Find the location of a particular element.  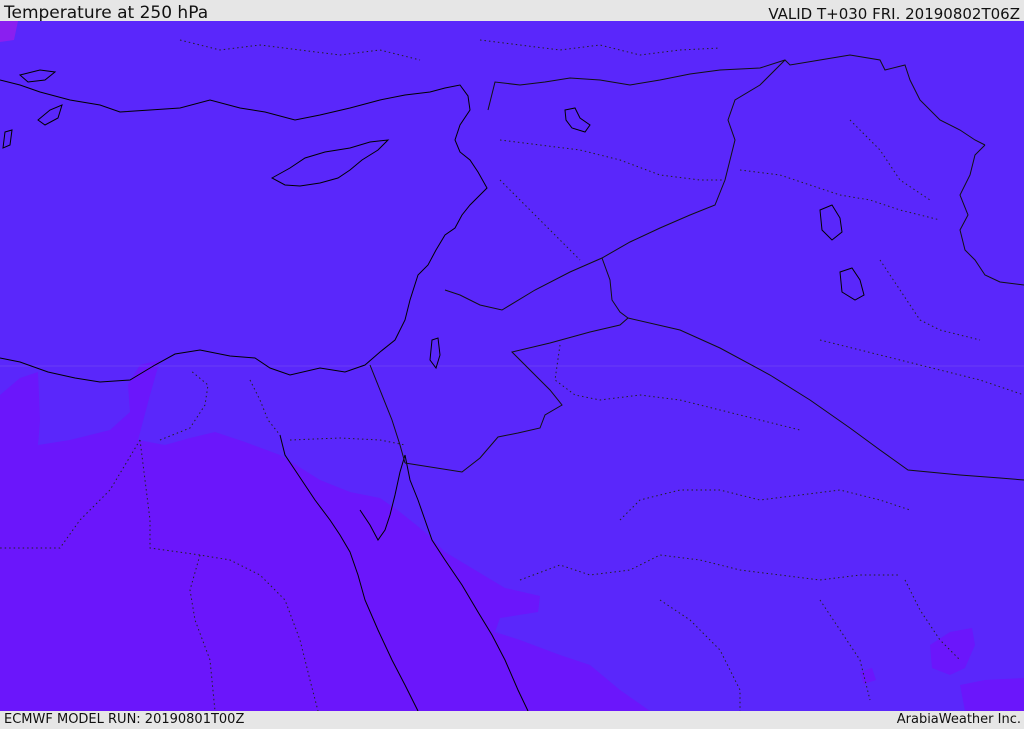

map-title: Temperature at 250 hPa is located at coordinates (106, 13).